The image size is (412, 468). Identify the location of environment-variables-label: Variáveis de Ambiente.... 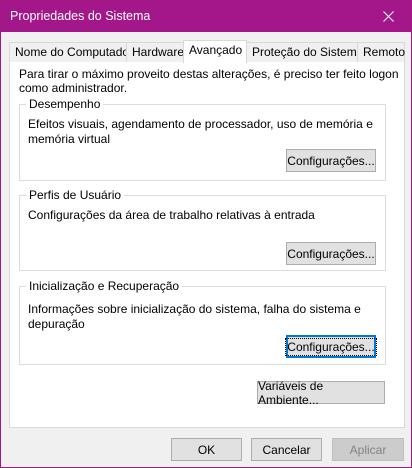
(291, 392).